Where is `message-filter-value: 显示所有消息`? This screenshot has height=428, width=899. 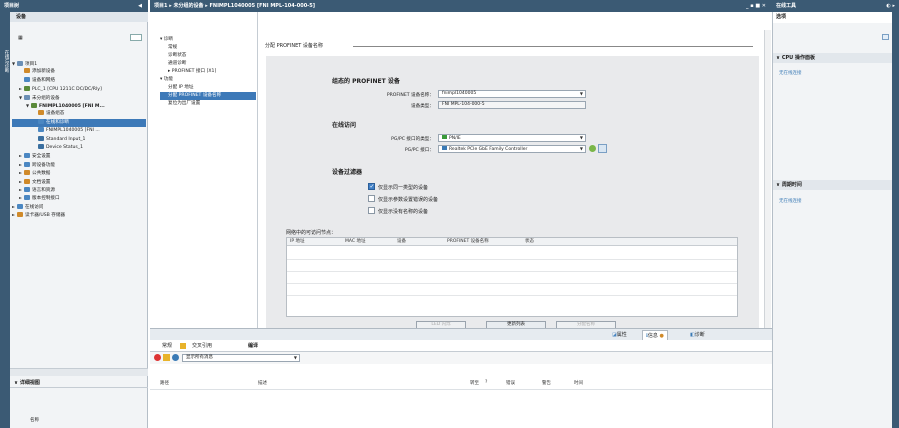
message-filter-value: 显示所有消息 is located at coordinates (199, 357).